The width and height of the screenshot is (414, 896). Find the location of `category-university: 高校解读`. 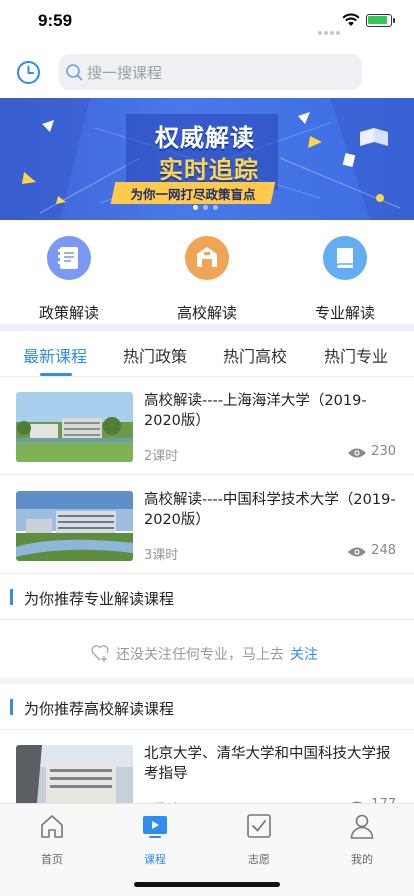

category-university: 高校解读 is located at coordinates (207, 279).